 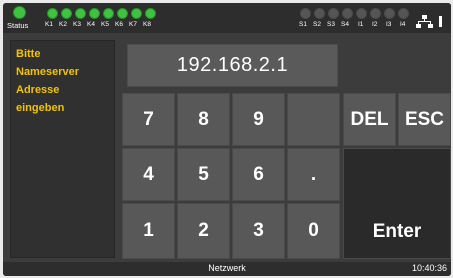 I want to click on screen-title: Netzwerk, so click(x=227, y=268).